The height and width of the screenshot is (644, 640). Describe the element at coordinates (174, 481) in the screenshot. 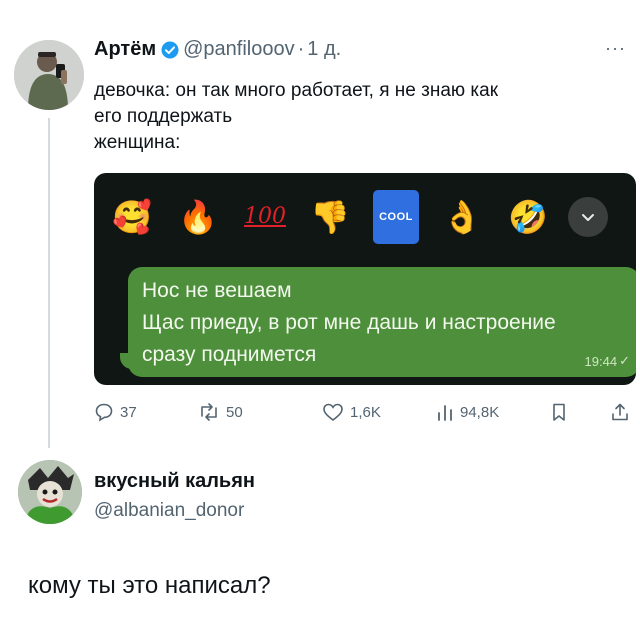

I see `reply-author-name: вкусный кальян` at that location.